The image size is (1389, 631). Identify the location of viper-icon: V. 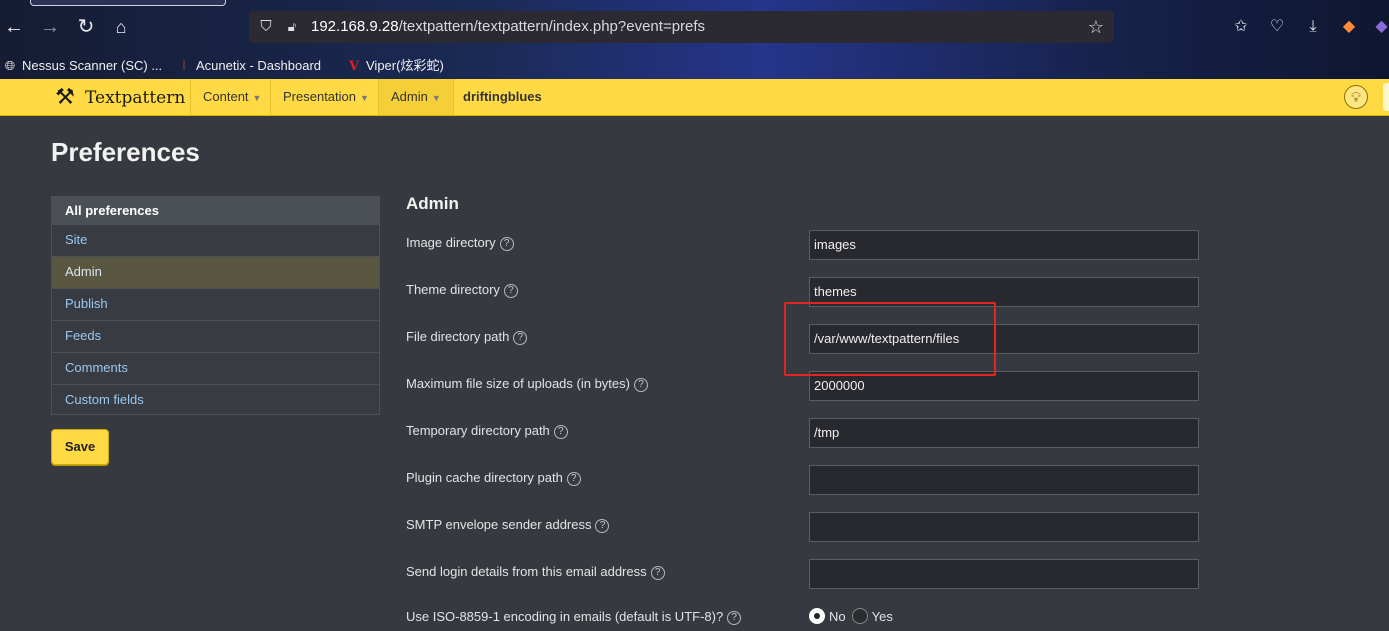
(354, 66).